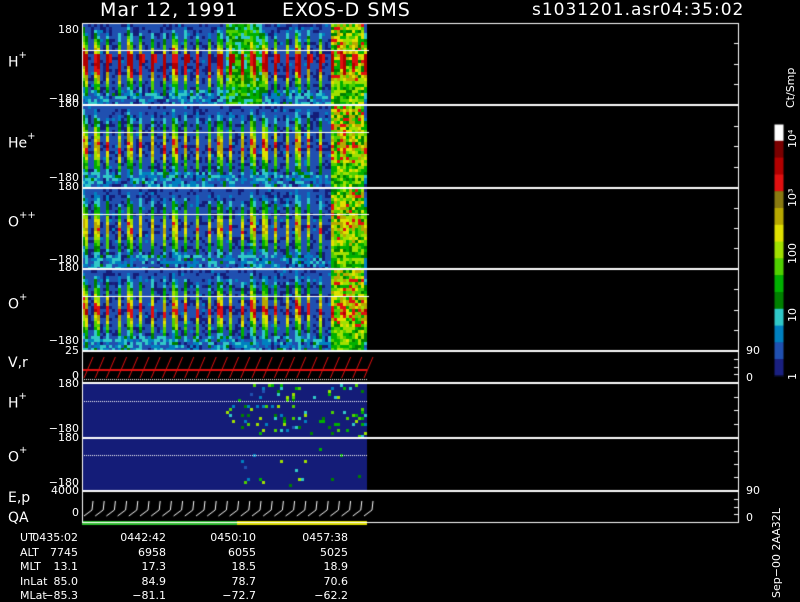 The height and width of the screenshot is (602, 800). Describe the element at coordinates (792, 315) in the screenshot. I see `colorbar-tick: 10` at that location.